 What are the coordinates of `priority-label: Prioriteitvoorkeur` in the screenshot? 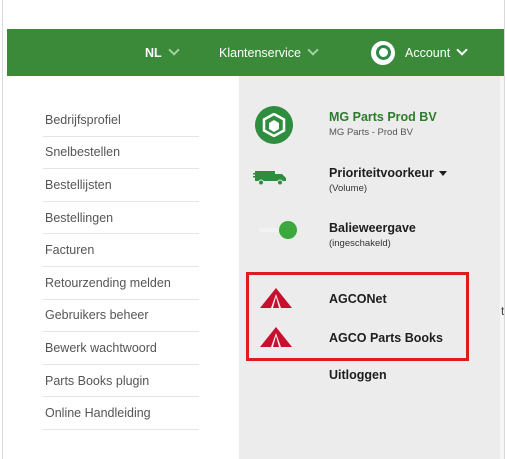 It's located at (381, 173).